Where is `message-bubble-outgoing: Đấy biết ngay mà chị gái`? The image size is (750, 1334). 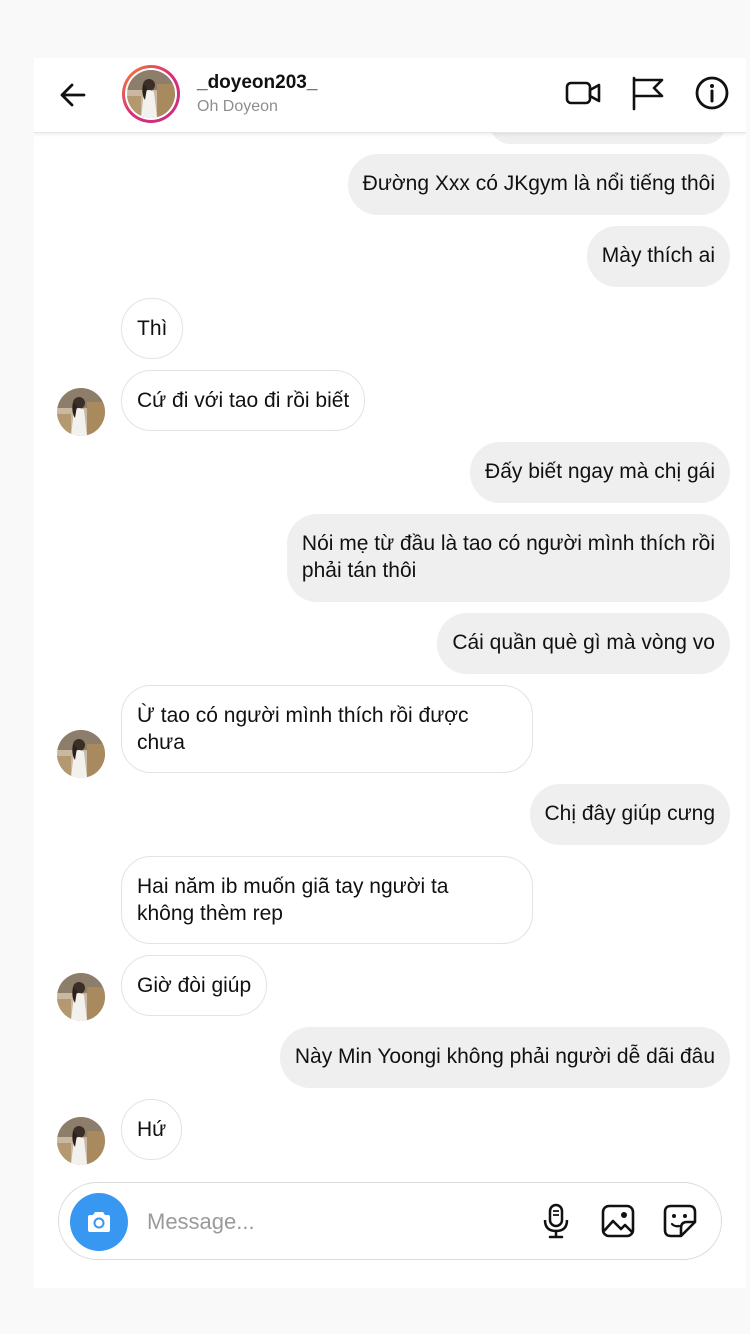 message-bubble-outgoing: Đấy biết ngay mà chị gái is located at coordinates (600, 472).